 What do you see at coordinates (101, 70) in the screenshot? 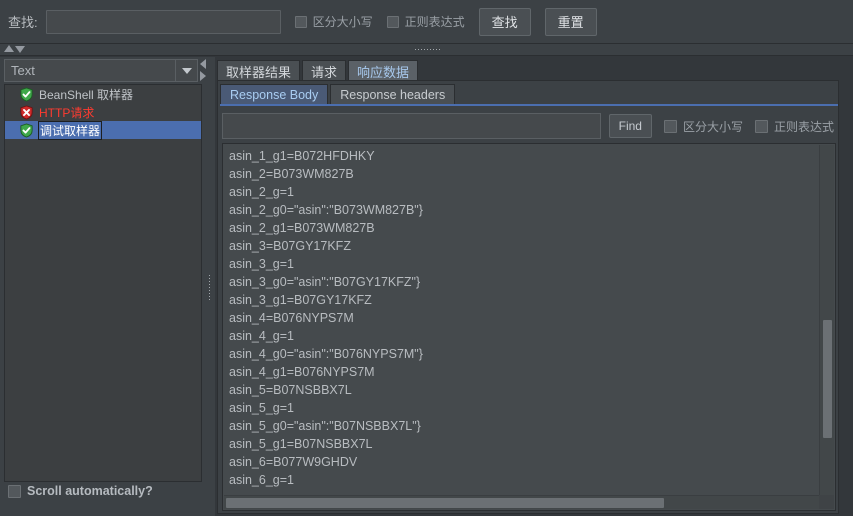
I see `view-type-combobox: Text` at bounding box center [101, 70].